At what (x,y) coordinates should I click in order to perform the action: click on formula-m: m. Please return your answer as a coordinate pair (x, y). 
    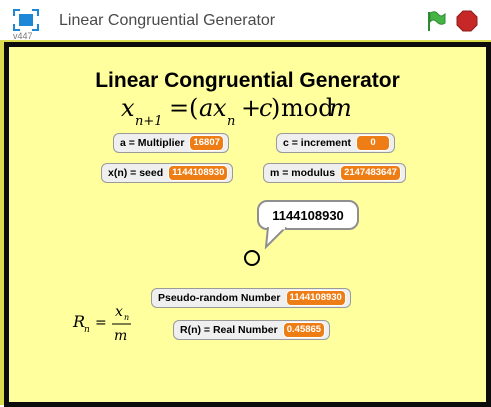
    Looking at the image, I should click on (340, 108).